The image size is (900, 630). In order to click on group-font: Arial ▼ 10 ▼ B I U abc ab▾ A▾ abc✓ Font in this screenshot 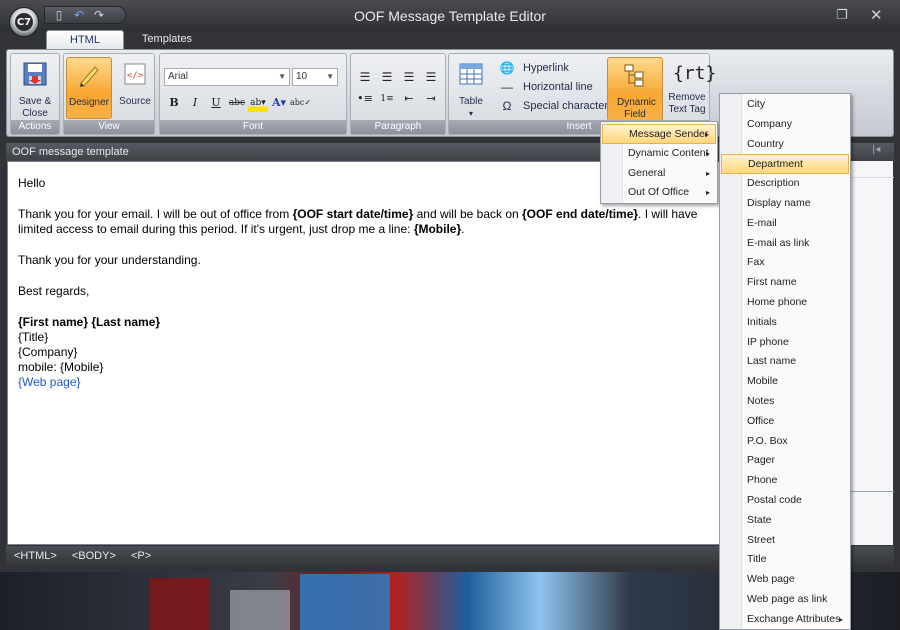, I will do `click(253, 94)`.